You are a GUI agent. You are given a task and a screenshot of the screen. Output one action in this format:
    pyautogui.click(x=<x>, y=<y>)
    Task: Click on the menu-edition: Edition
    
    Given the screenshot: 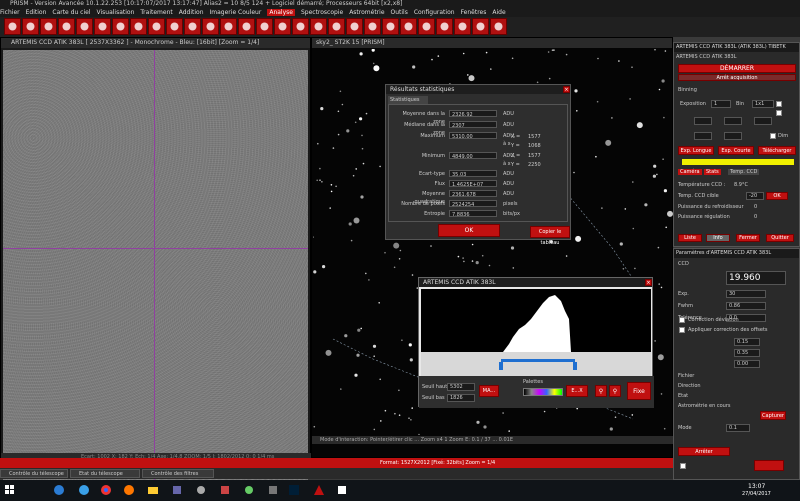 What is the action you would take?
    pyautogui.click(x=36, y=12)
    